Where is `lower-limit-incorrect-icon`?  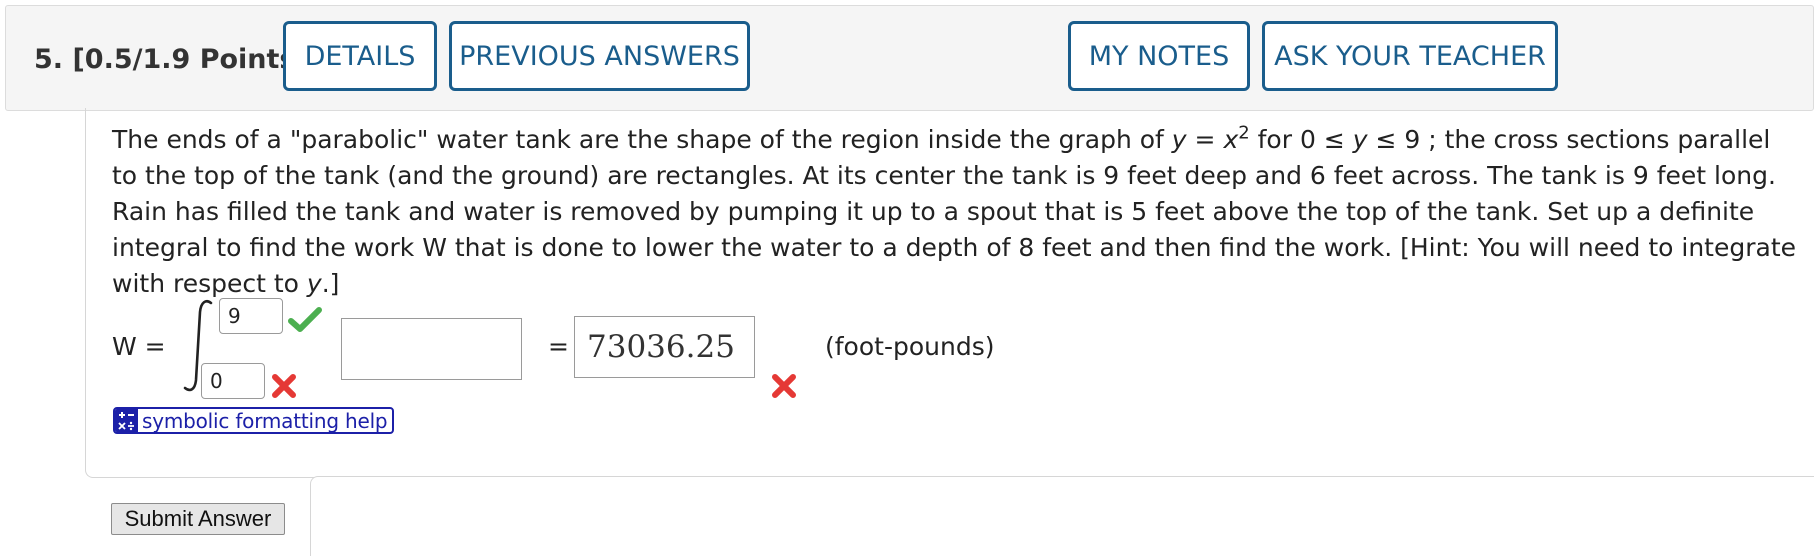 lower-limit-incorrect-icon is located at coordinates (284, 386).